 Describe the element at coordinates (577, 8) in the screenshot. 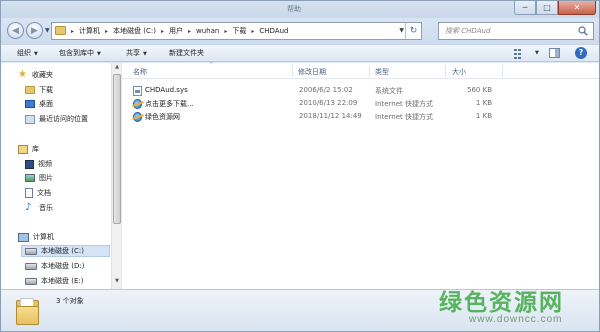

I see `close-button: ✕` at that location.